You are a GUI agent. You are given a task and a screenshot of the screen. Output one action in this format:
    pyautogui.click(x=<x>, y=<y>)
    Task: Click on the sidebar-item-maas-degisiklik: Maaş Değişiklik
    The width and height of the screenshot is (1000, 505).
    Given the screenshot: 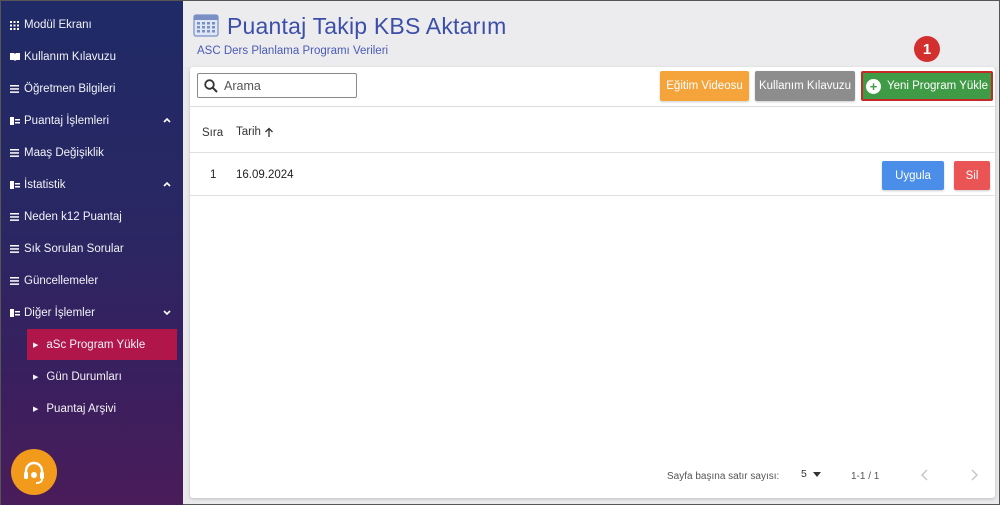 What is the action you would take?
    pyautogui.click(x=92, y=153)
    